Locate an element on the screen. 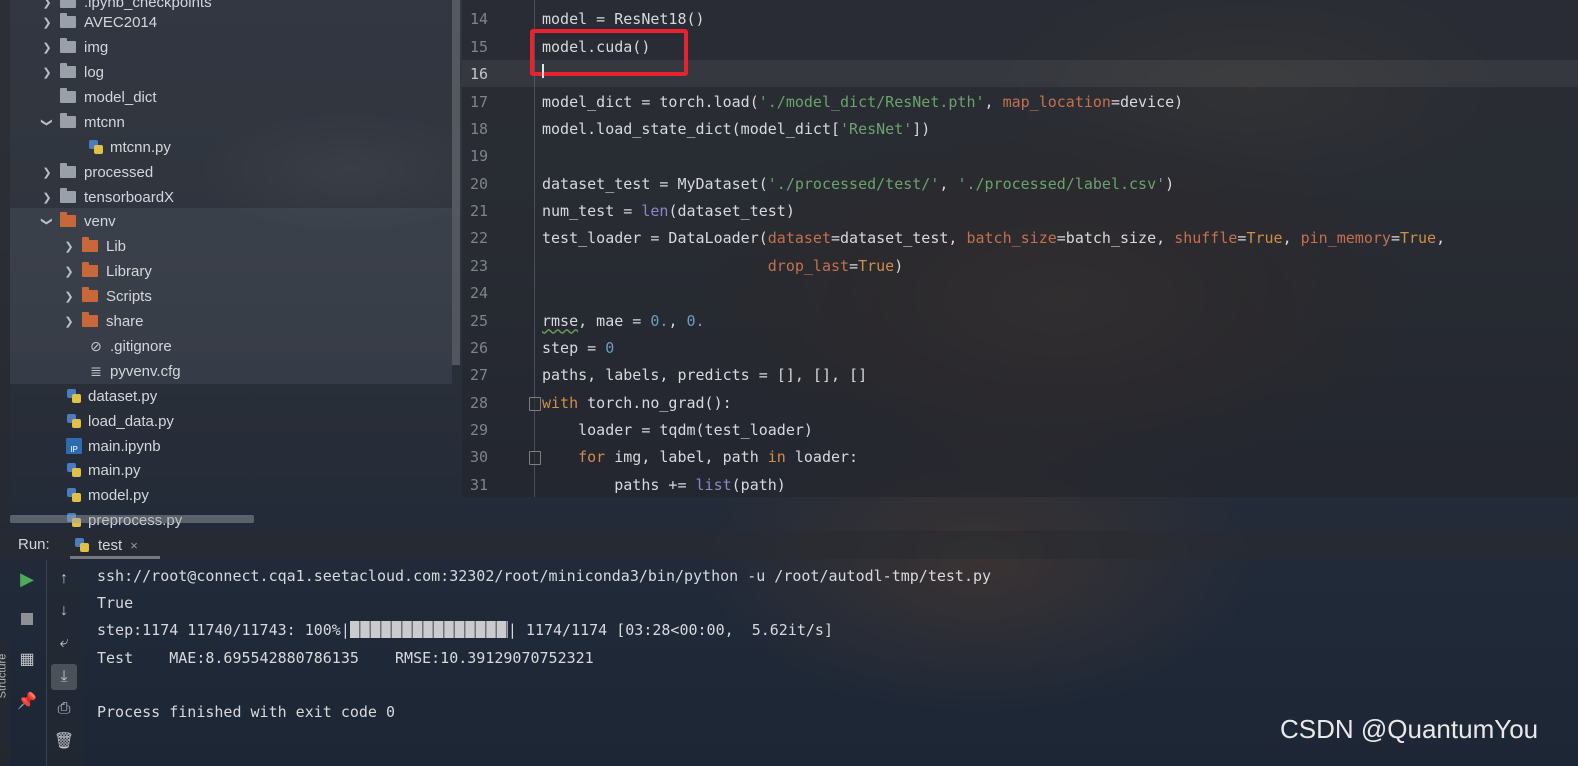 This screenshot has width=1578, height=766. tree-item-mtcnn-py: mtcnn.py is located at coordinates (129, 147).